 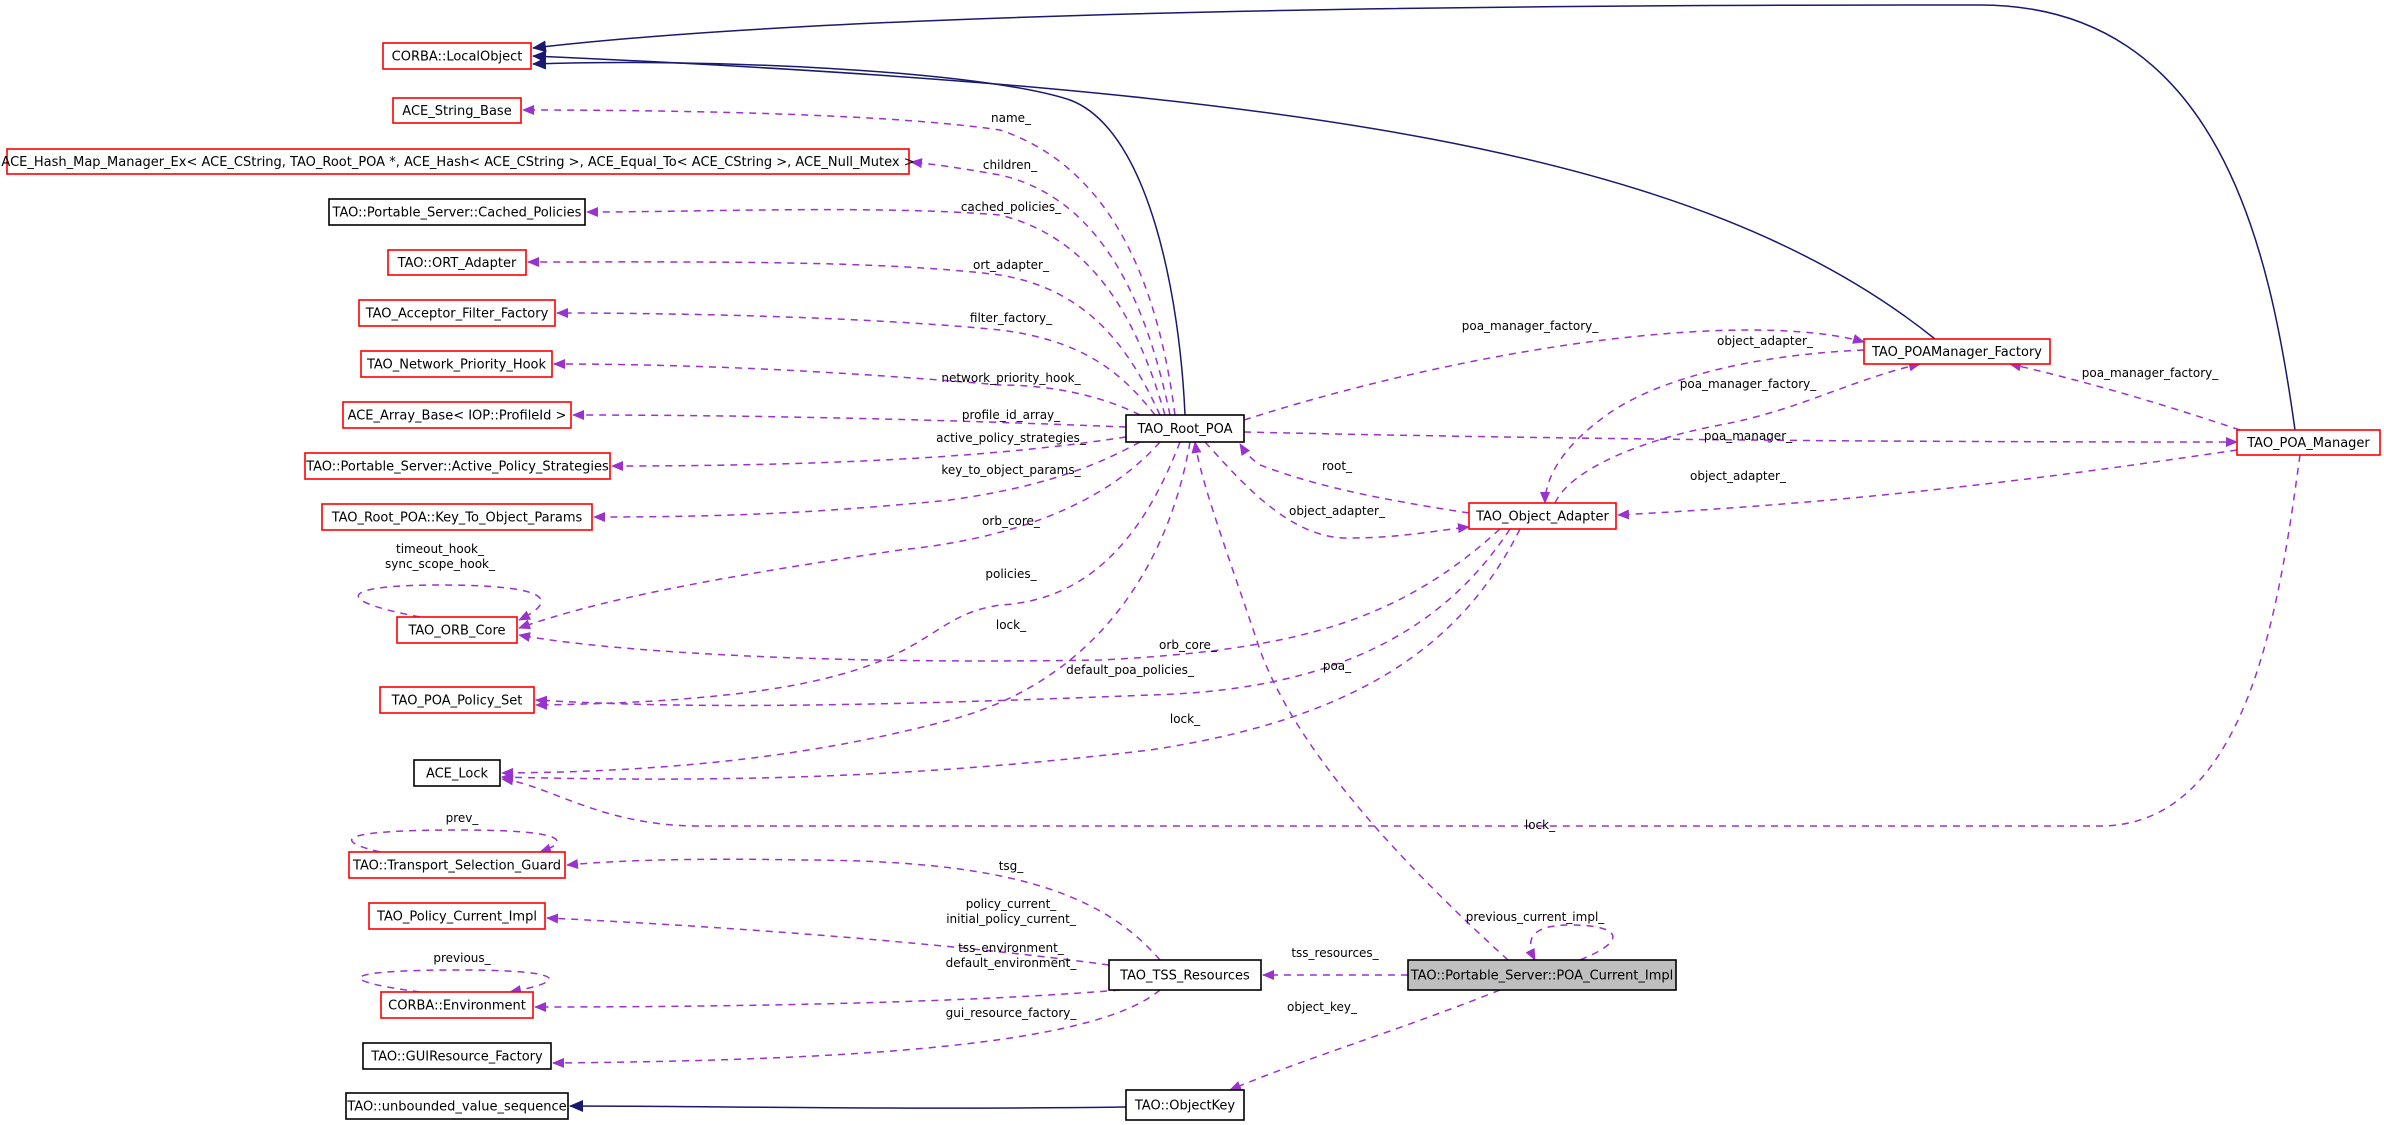 I want to click on class-node-array-base: ACE_Array_Base< IOP::ProfileId >, so click(x=457, y=415).